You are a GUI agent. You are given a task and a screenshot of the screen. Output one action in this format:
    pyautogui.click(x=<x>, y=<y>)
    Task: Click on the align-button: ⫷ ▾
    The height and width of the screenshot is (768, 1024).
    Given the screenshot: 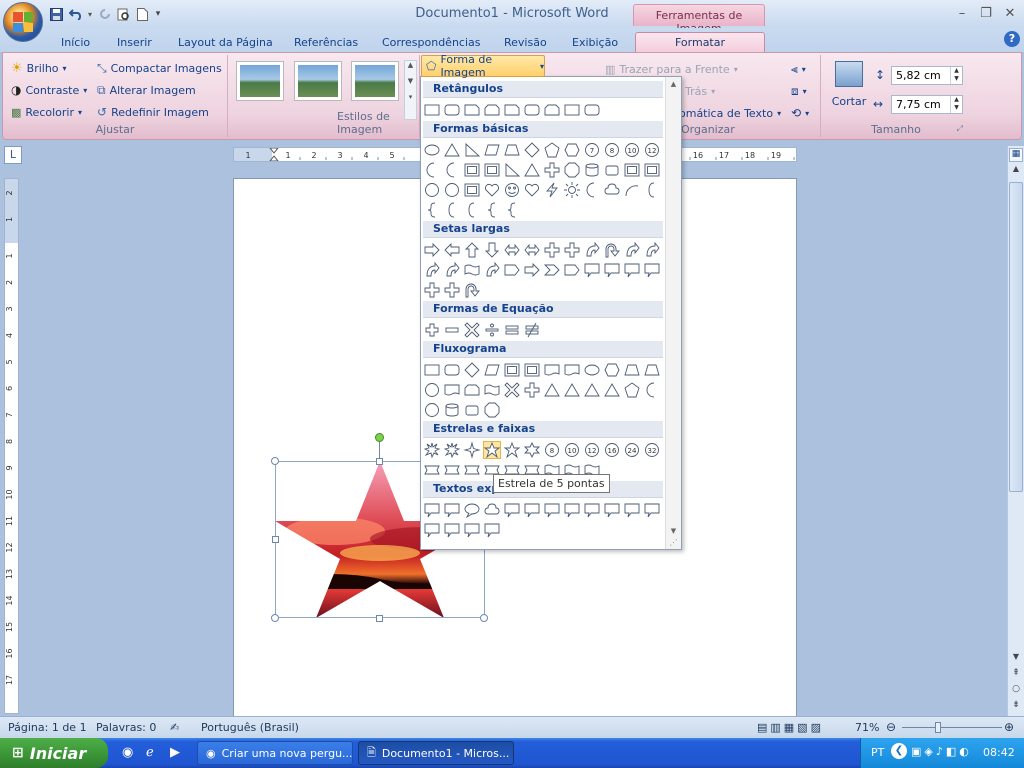 What is the action you would take?
    pyautogui.click(x=798, y=69)
    